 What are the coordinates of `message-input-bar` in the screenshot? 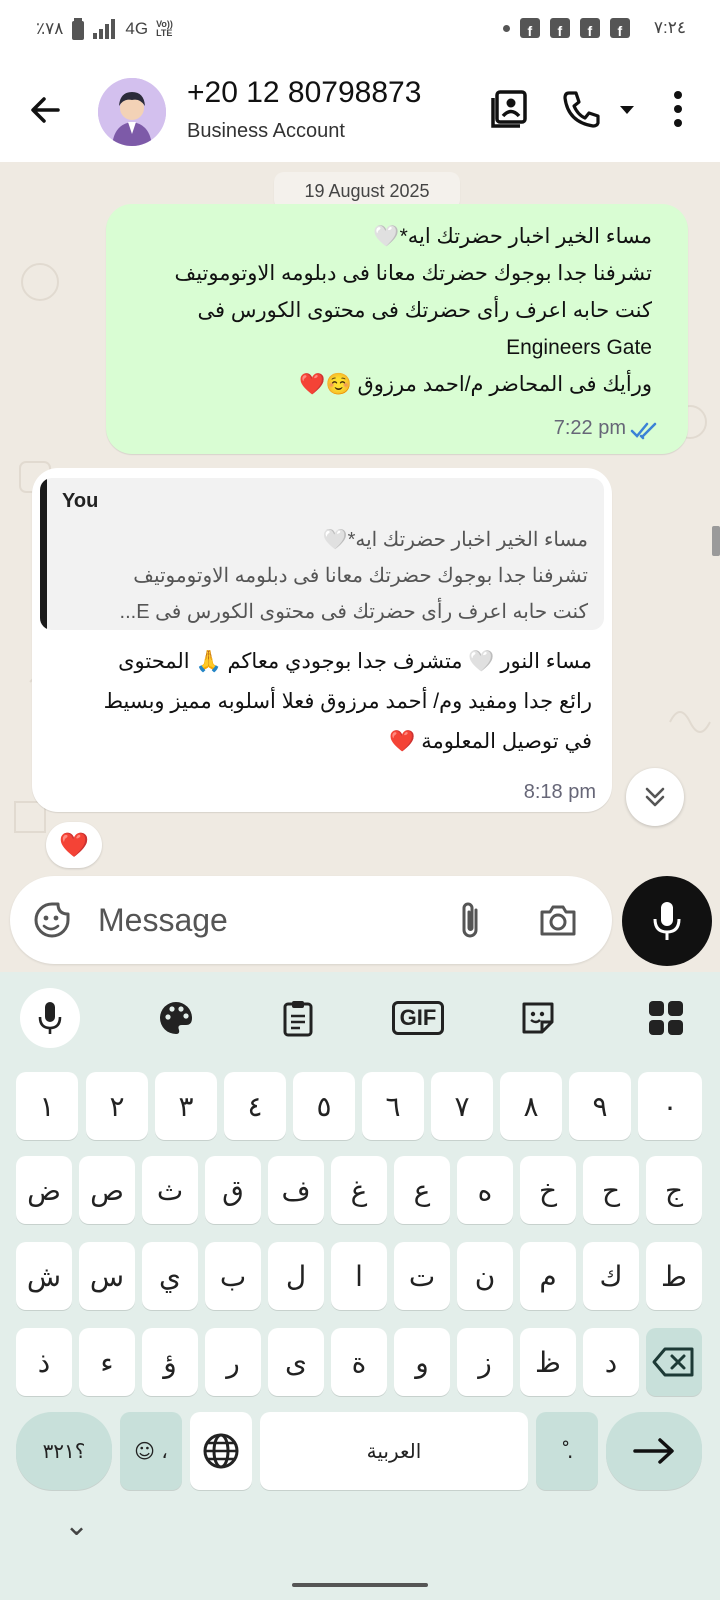 It's located at (311, 920).